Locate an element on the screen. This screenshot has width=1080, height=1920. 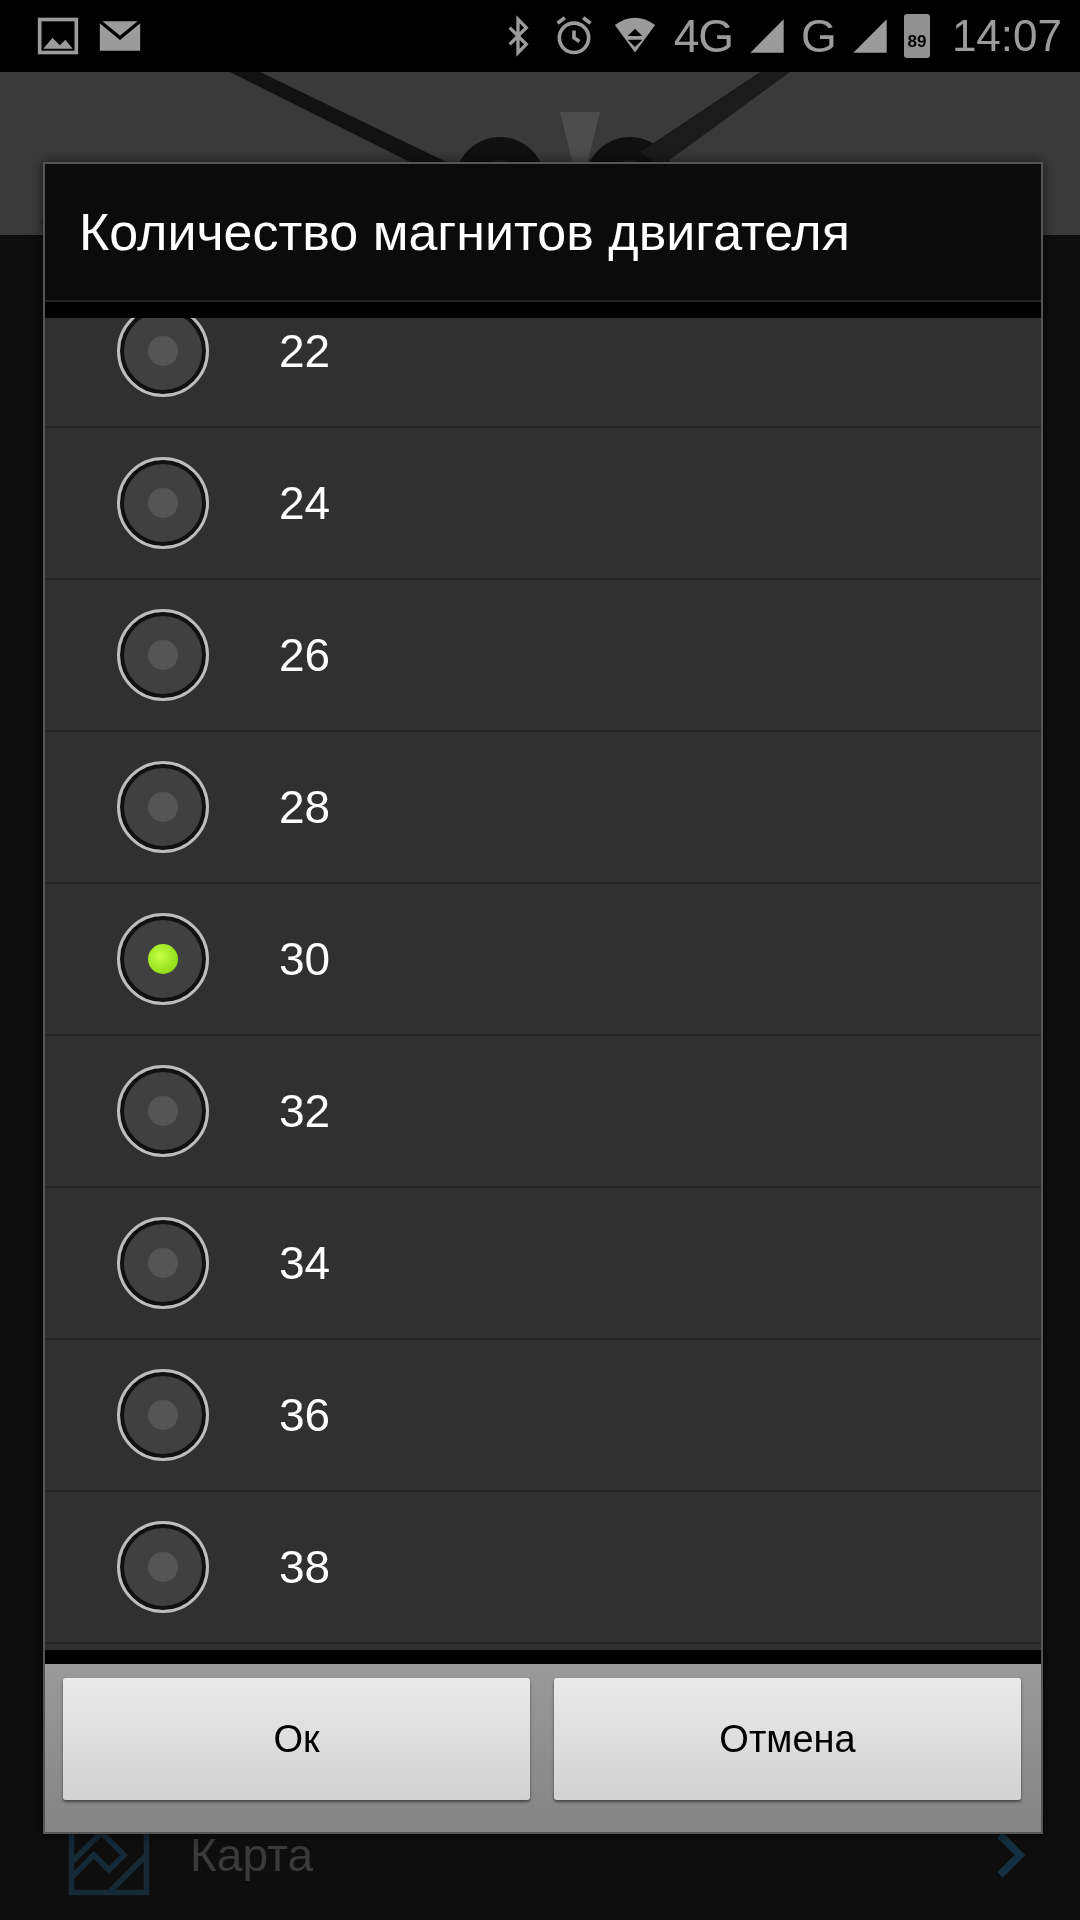
option-label: 36 is located at coordinates (305, 1415).